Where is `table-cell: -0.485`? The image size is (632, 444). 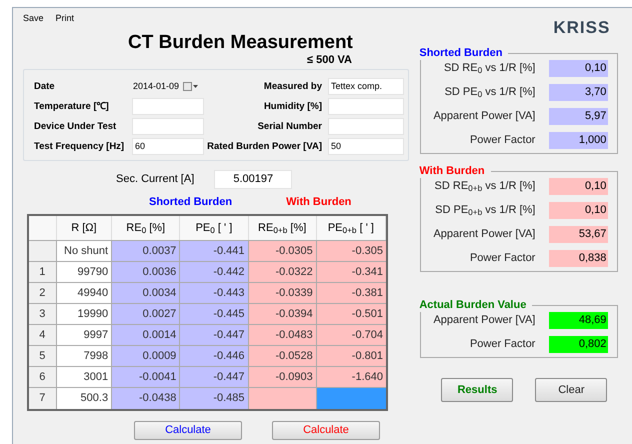 table-cell: -0.485 is located at coordinates (214, 398).